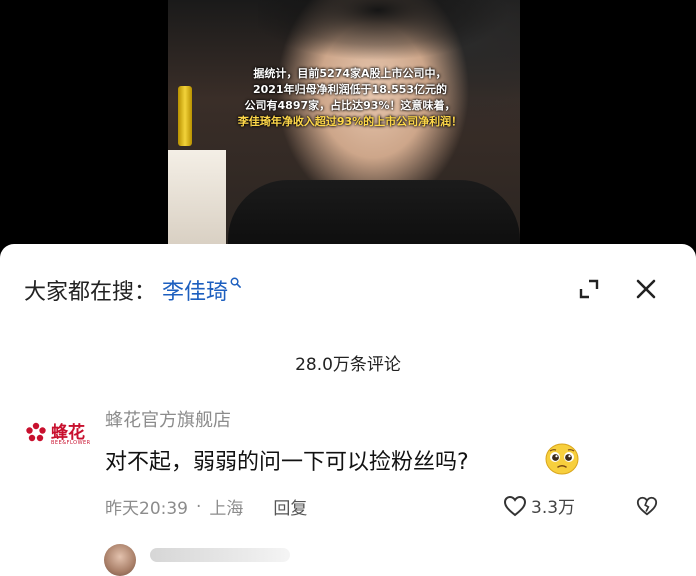  I want to click on bee-flower-logo: 蜂花 BEE&FLOWER, so click(57, 430).